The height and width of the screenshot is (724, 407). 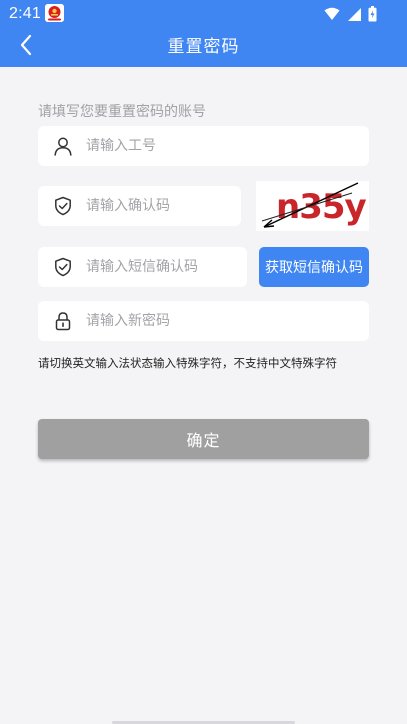 What do you see at coordinates (227, 146) in the screenshot?
I see `employee-id-input` at bounding box center [227, 146].